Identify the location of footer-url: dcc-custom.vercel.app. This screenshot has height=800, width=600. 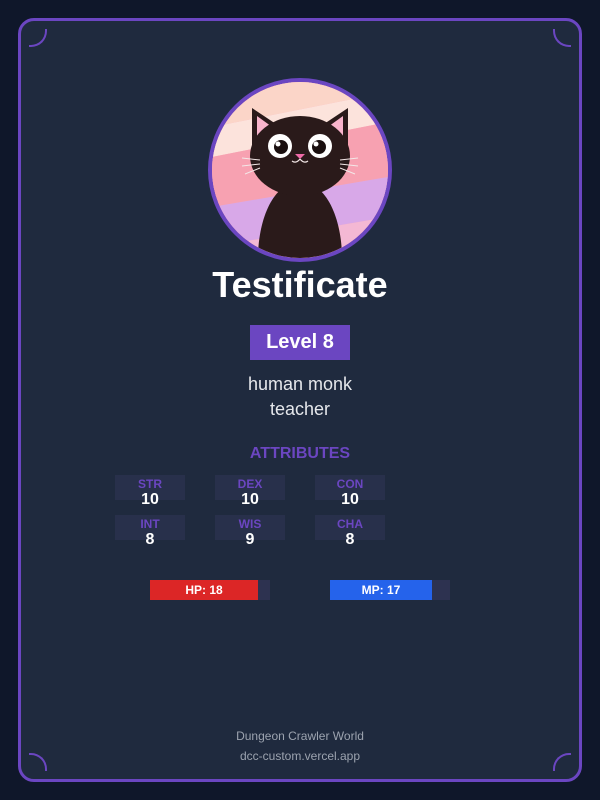
(300, 756).